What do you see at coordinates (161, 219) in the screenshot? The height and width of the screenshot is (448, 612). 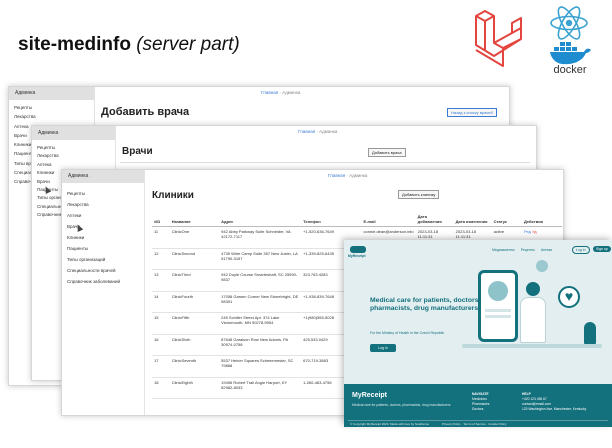 I see `table-header-cell: #ID` at bounding box center [161, 219].